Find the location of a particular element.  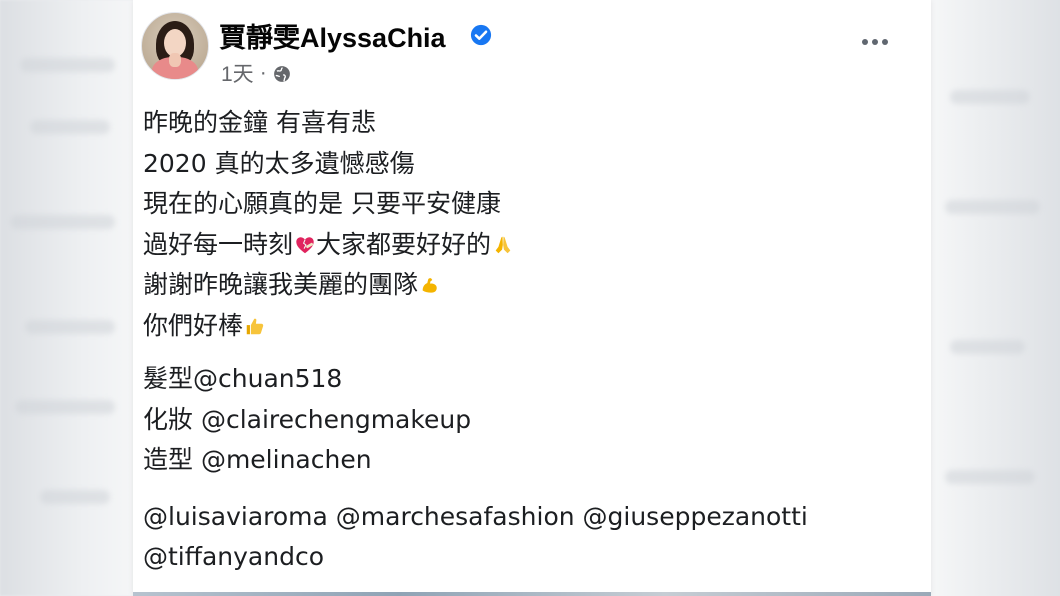

post-line-text: 2020 真的太多遺憾感傷 is located at coordinates (279, 163).